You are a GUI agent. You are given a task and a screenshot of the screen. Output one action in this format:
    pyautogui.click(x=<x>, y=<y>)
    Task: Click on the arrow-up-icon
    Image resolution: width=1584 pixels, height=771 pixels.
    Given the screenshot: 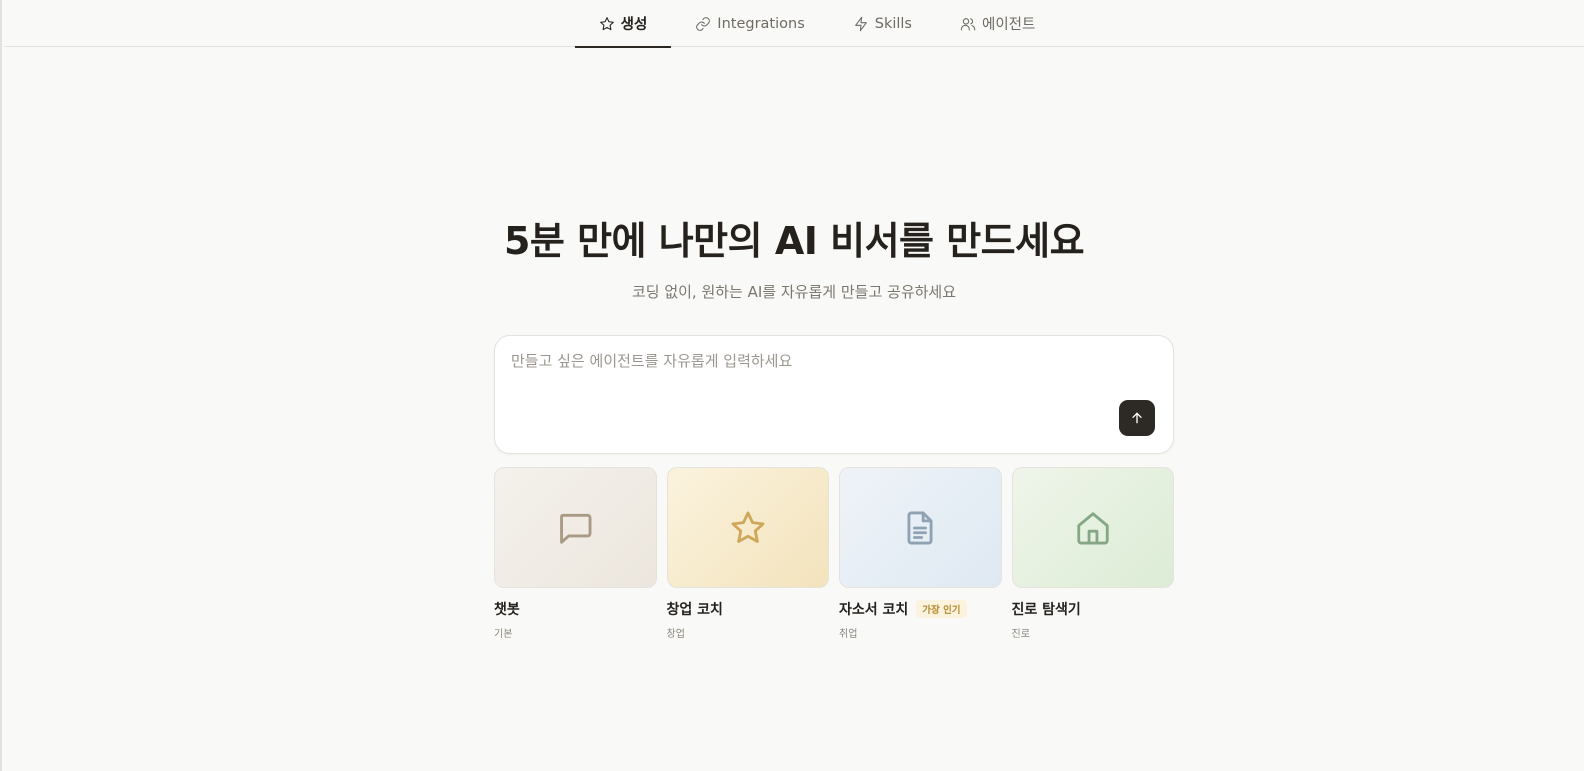 What is the action you would take?
    pyautogui.click(x=1137, y=418)
    